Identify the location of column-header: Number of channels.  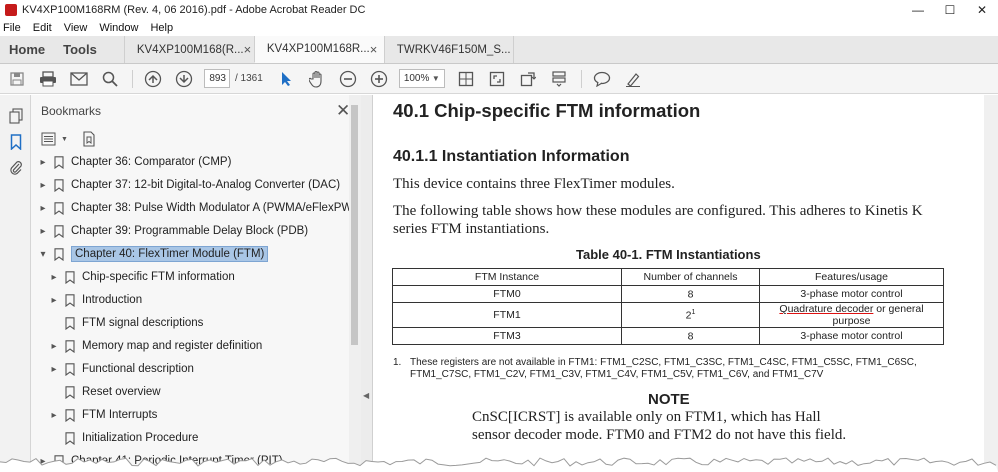
(690, 277).